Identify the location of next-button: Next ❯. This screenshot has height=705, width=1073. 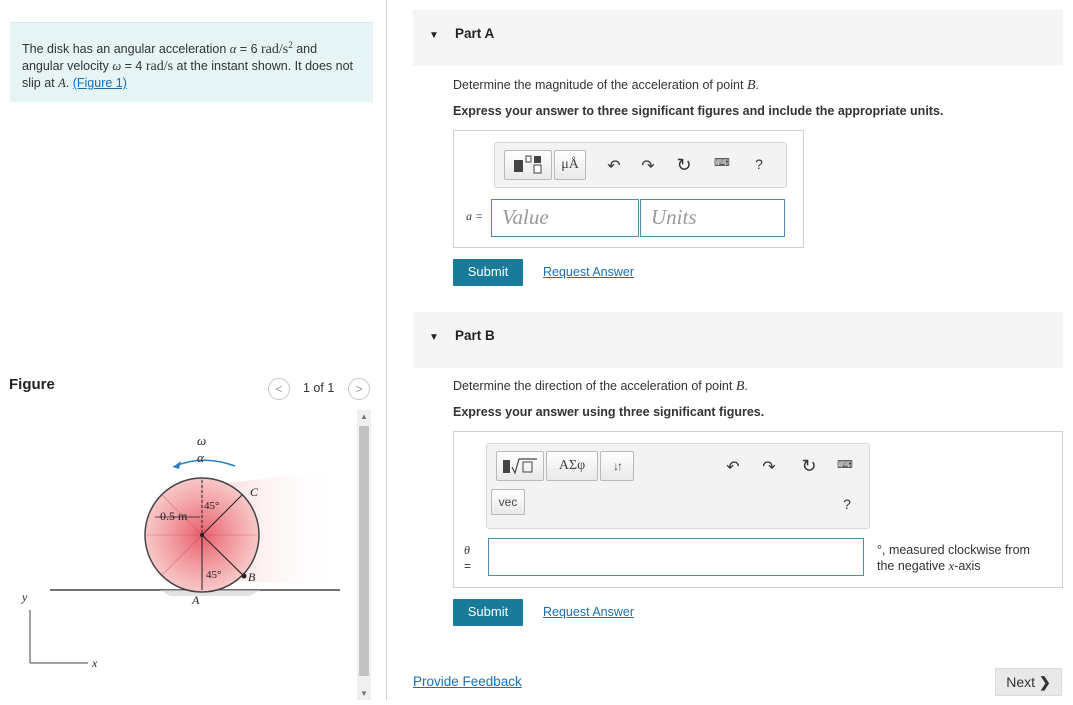
(1028, 682).